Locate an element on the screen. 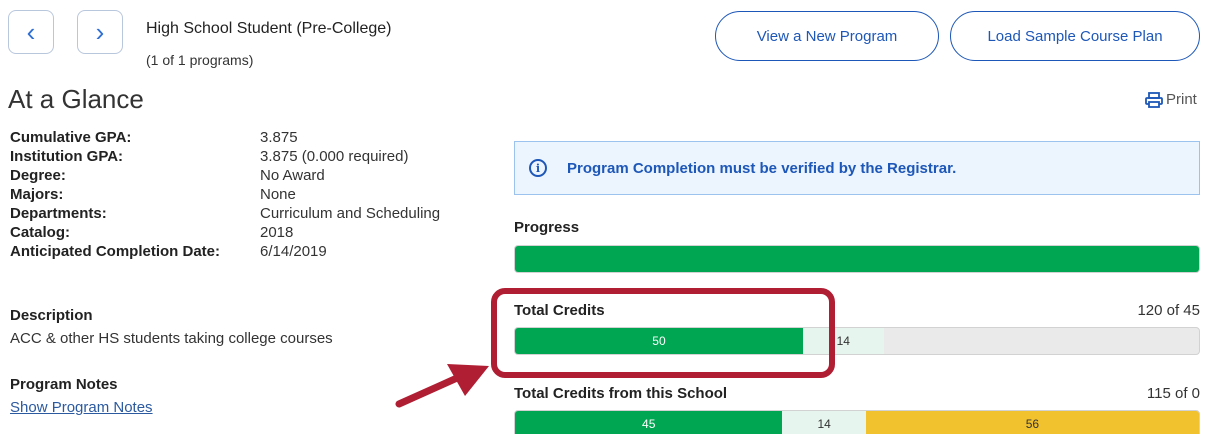 The width and height of the screenshot is (1216, 434). program-count: (1 of 1 programs) is located at coordinates (200, 60).